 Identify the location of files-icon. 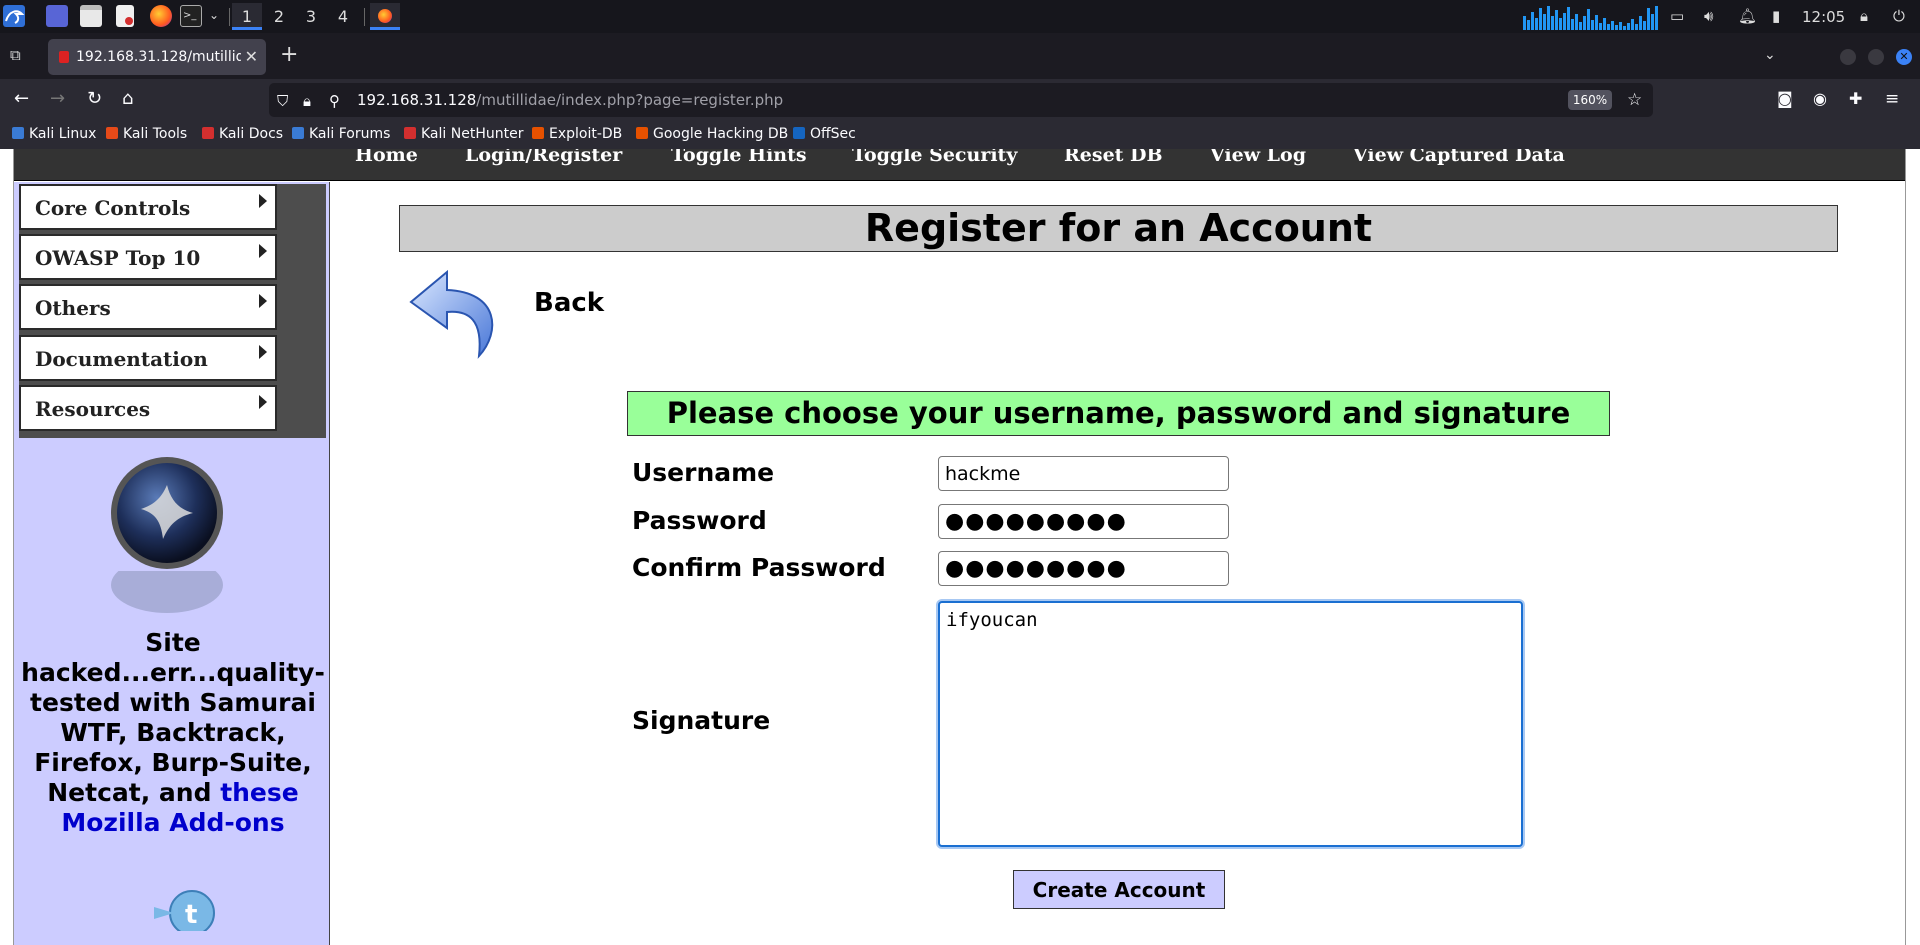
(91, 16).